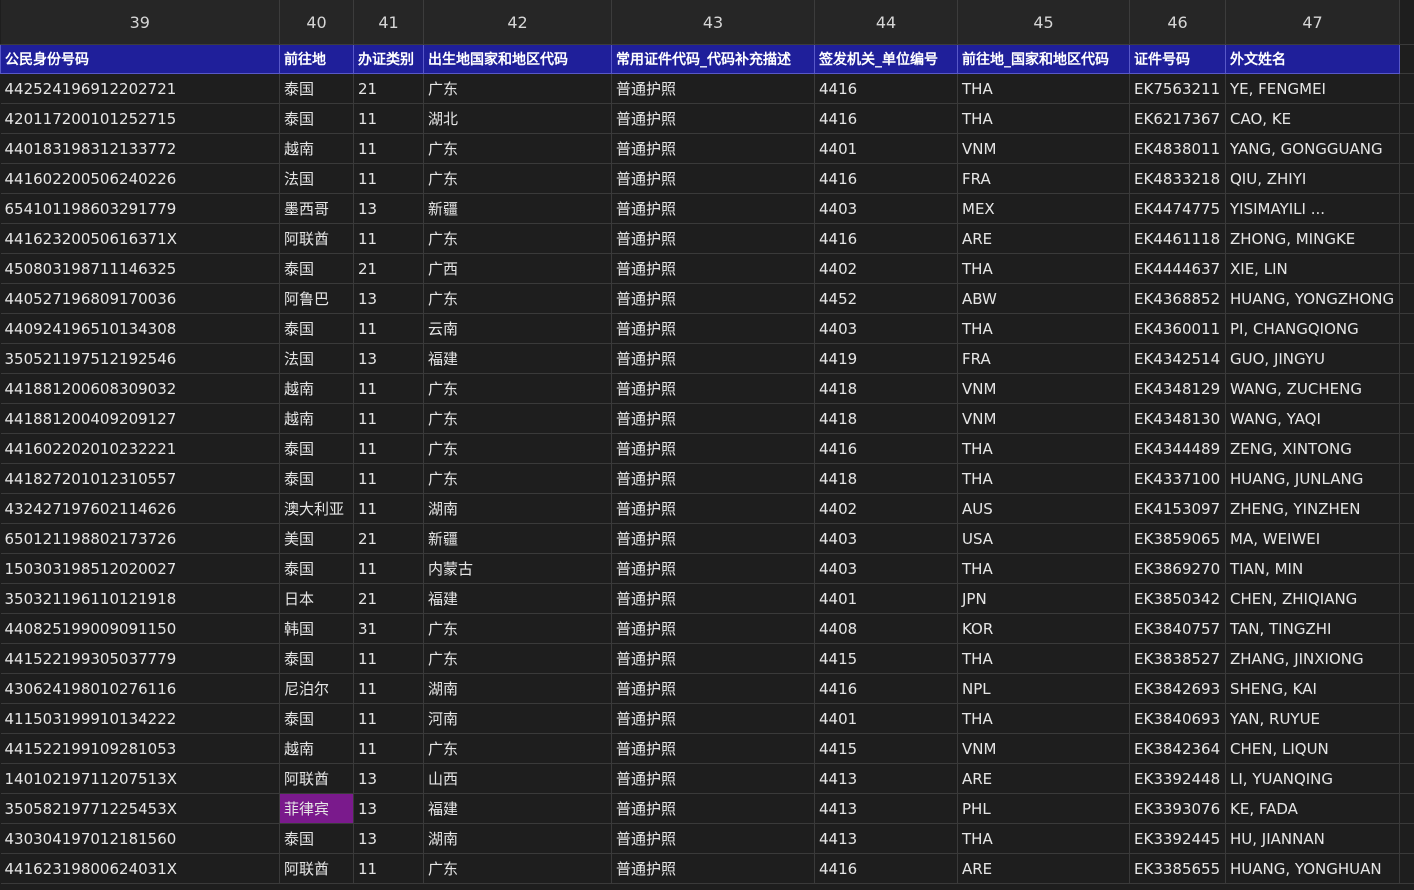 This screenshot has height=890, width=1414. I want to click on table-cell: 440527196809170036, so click(140, 298).